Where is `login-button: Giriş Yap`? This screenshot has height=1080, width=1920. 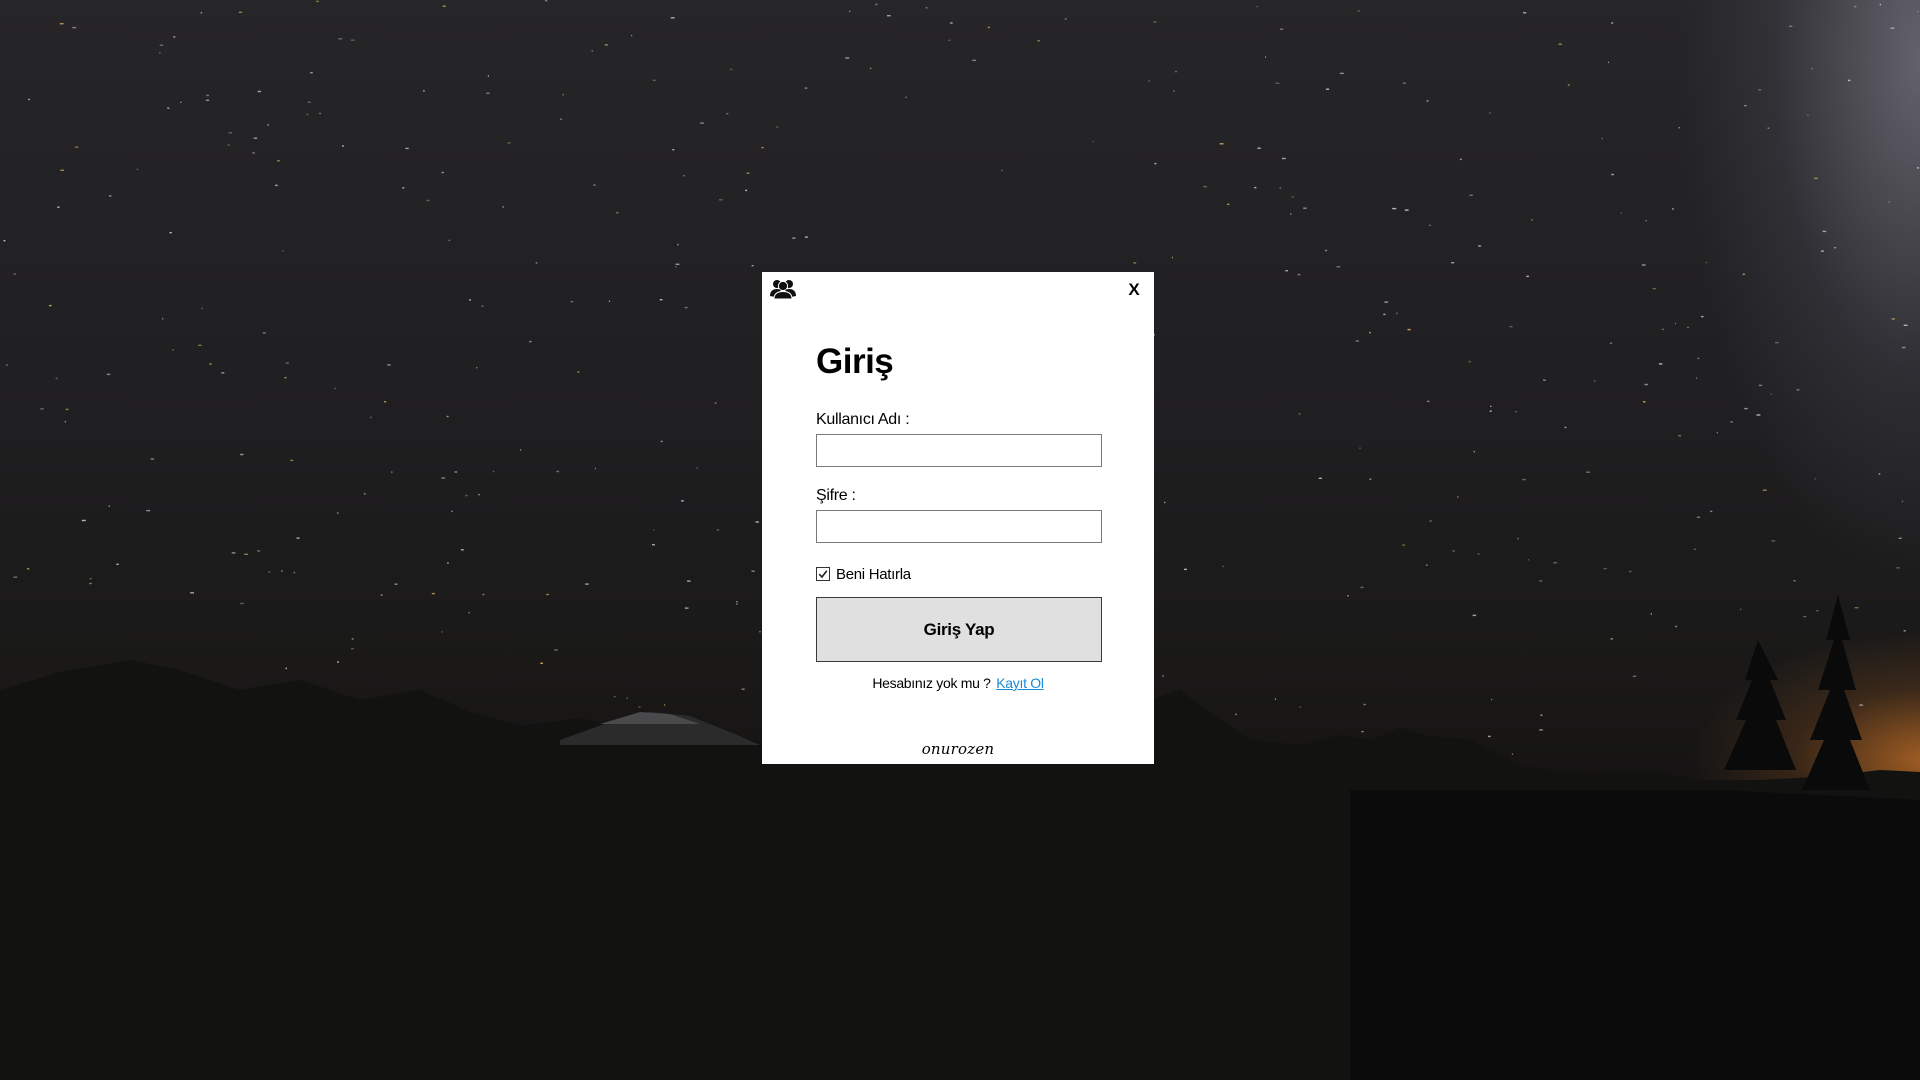 login-button: Giriş Yap is located at coordinates (959, 629).